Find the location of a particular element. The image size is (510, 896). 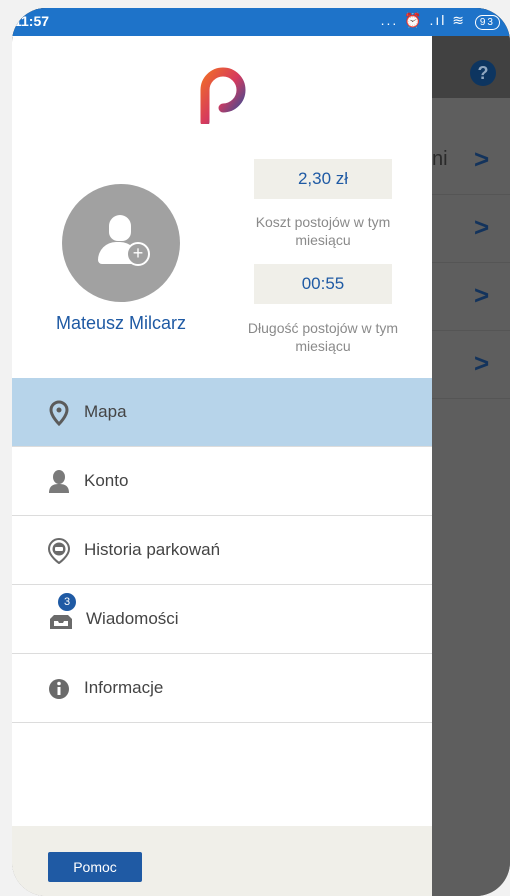

battery-icon: 93 is located at coordinates (487, 22).